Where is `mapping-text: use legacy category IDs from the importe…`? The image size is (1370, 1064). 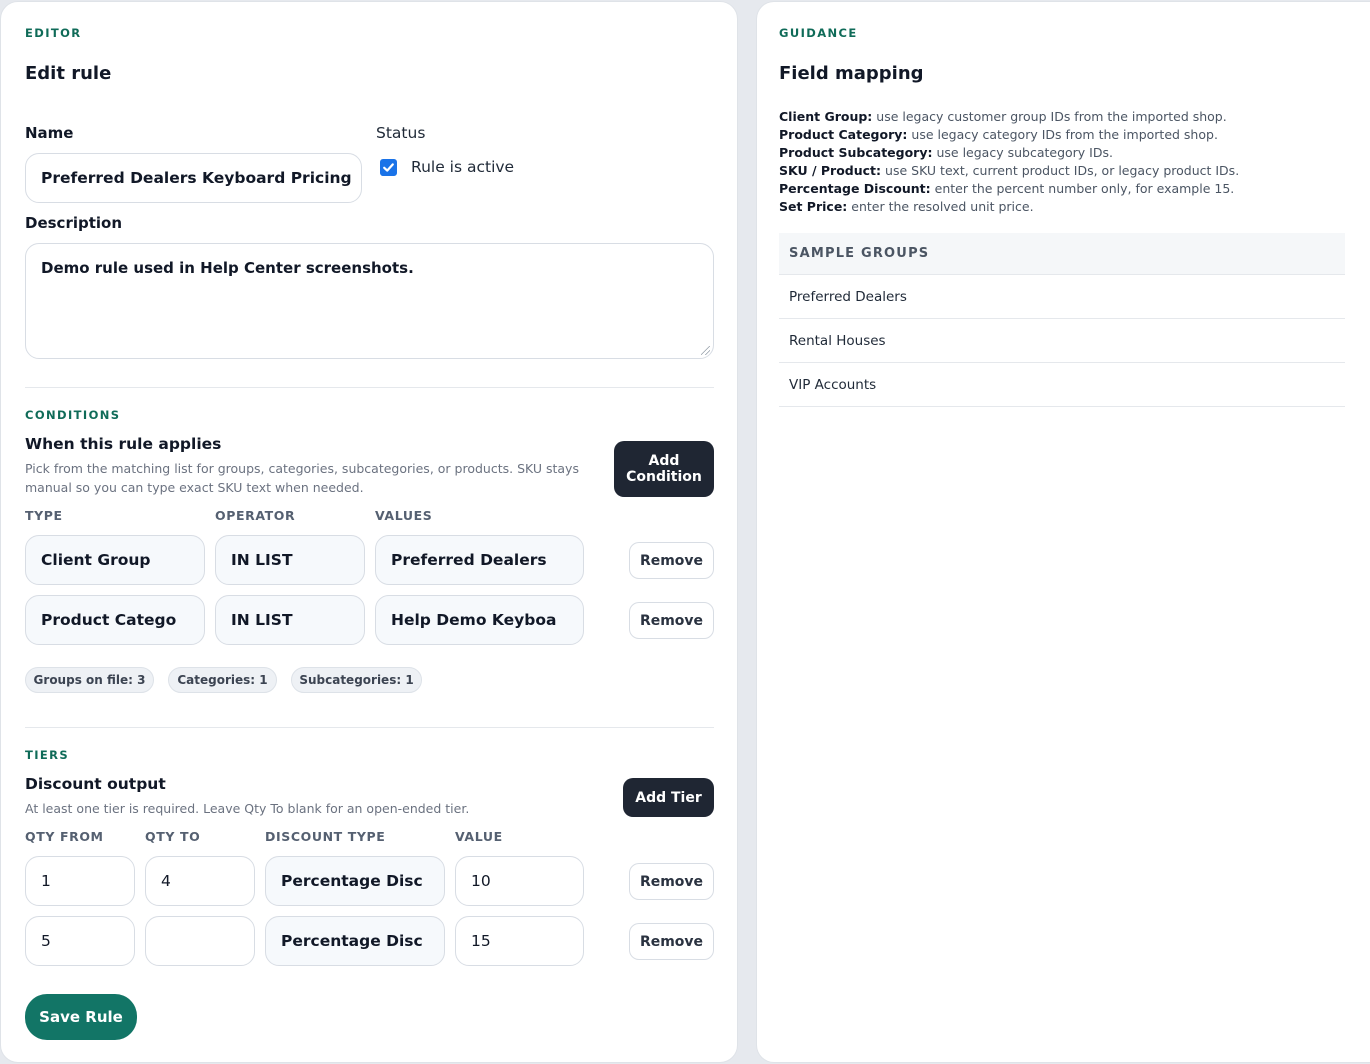 mapping-text: use legacy category IDs from the importe… is located at coordinates (1064, 134).